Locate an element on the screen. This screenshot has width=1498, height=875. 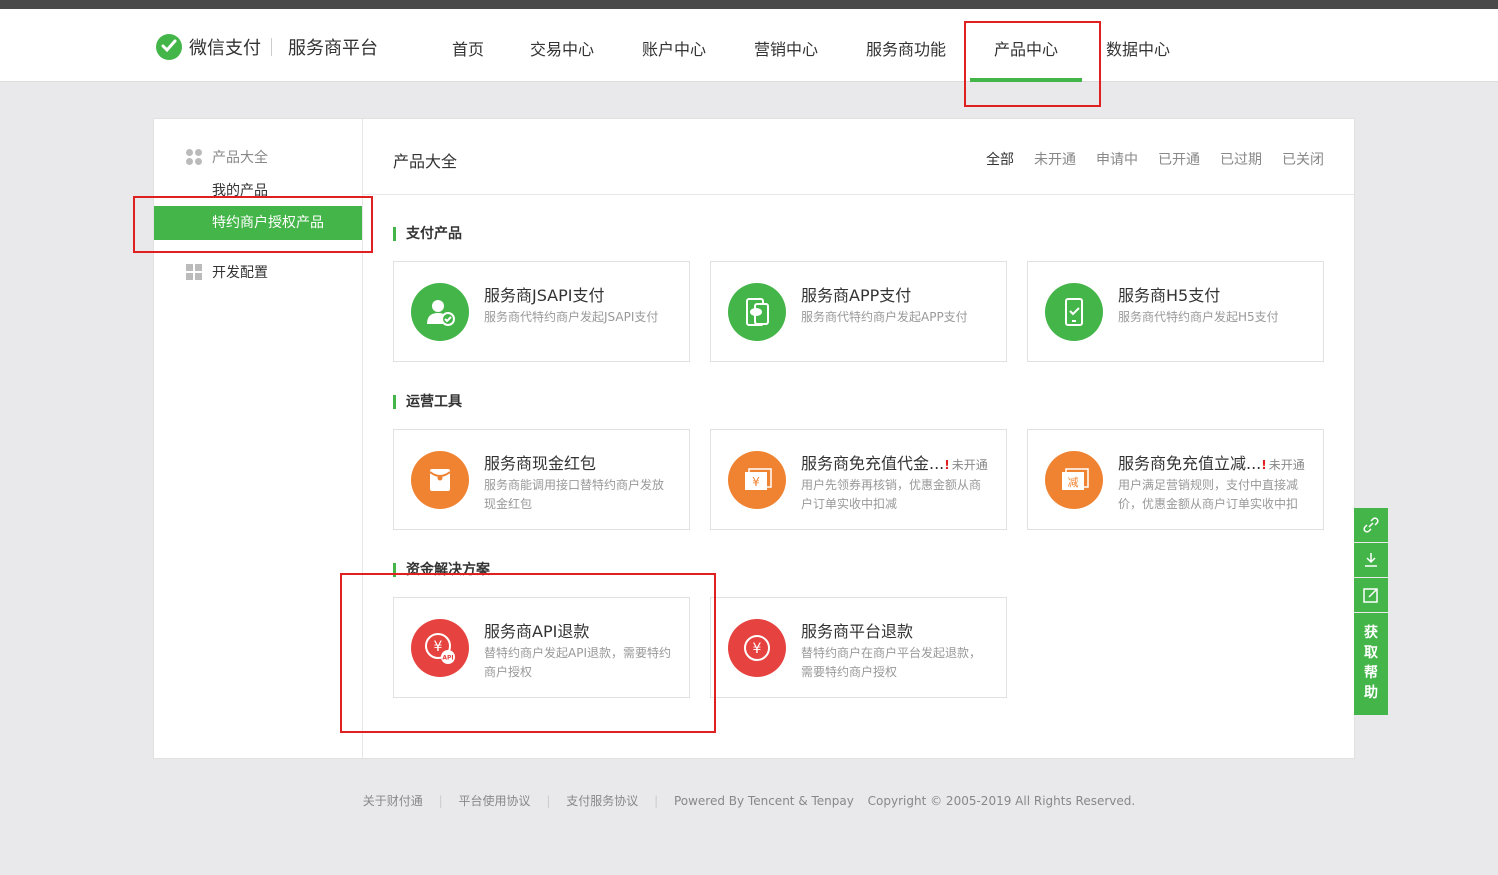
content-header: 产品大全 全部 未开通 申请中 已开通 已过期 已关闭 is located at coordinates (858, 157).